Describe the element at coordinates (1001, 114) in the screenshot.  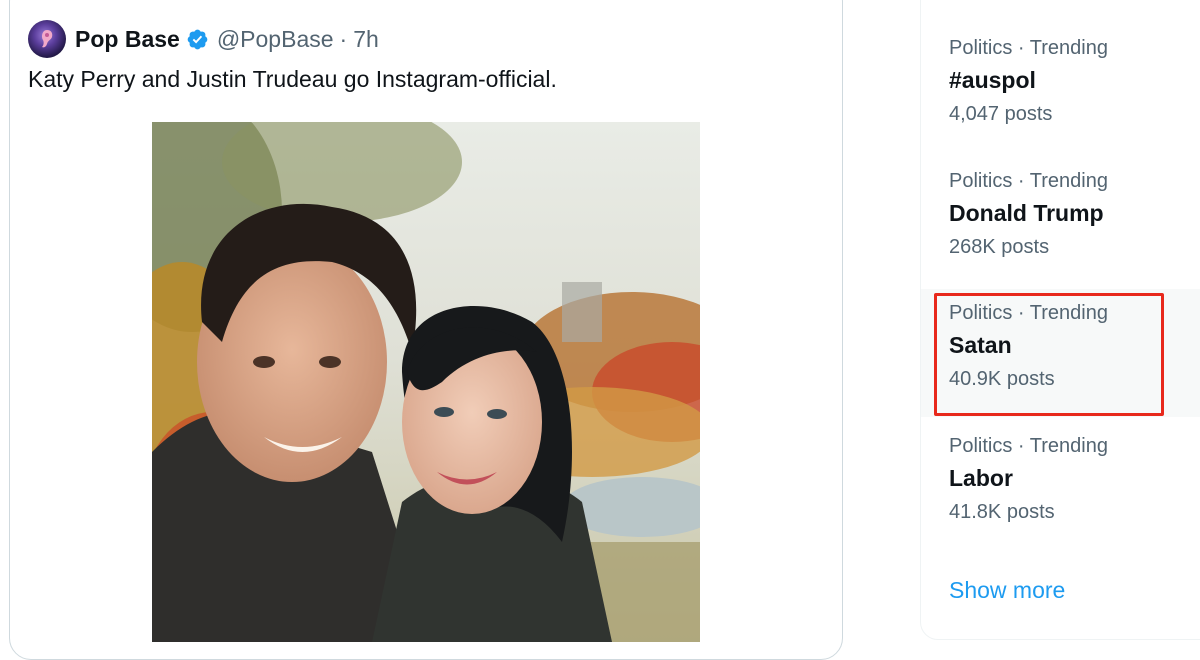
I see `trend-post-count: 4,047 posts` at that location.